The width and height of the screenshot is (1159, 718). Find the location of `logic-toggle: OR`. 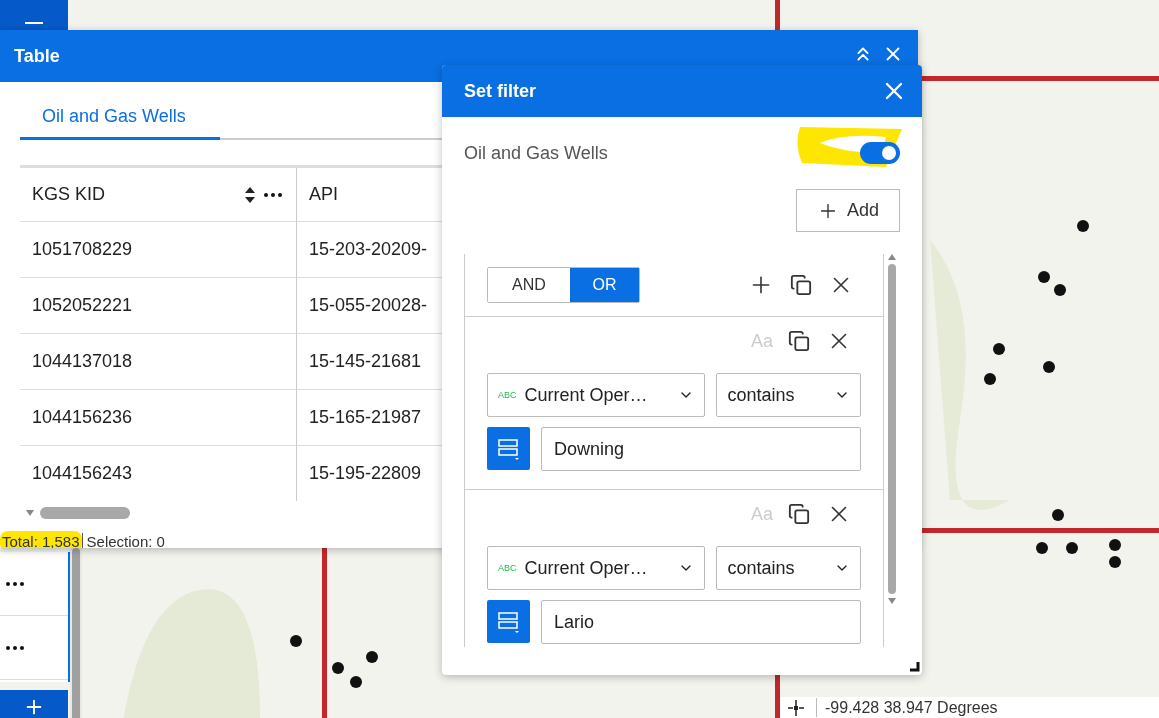

logic-toggle: OR is located at coordinates (604, 285).